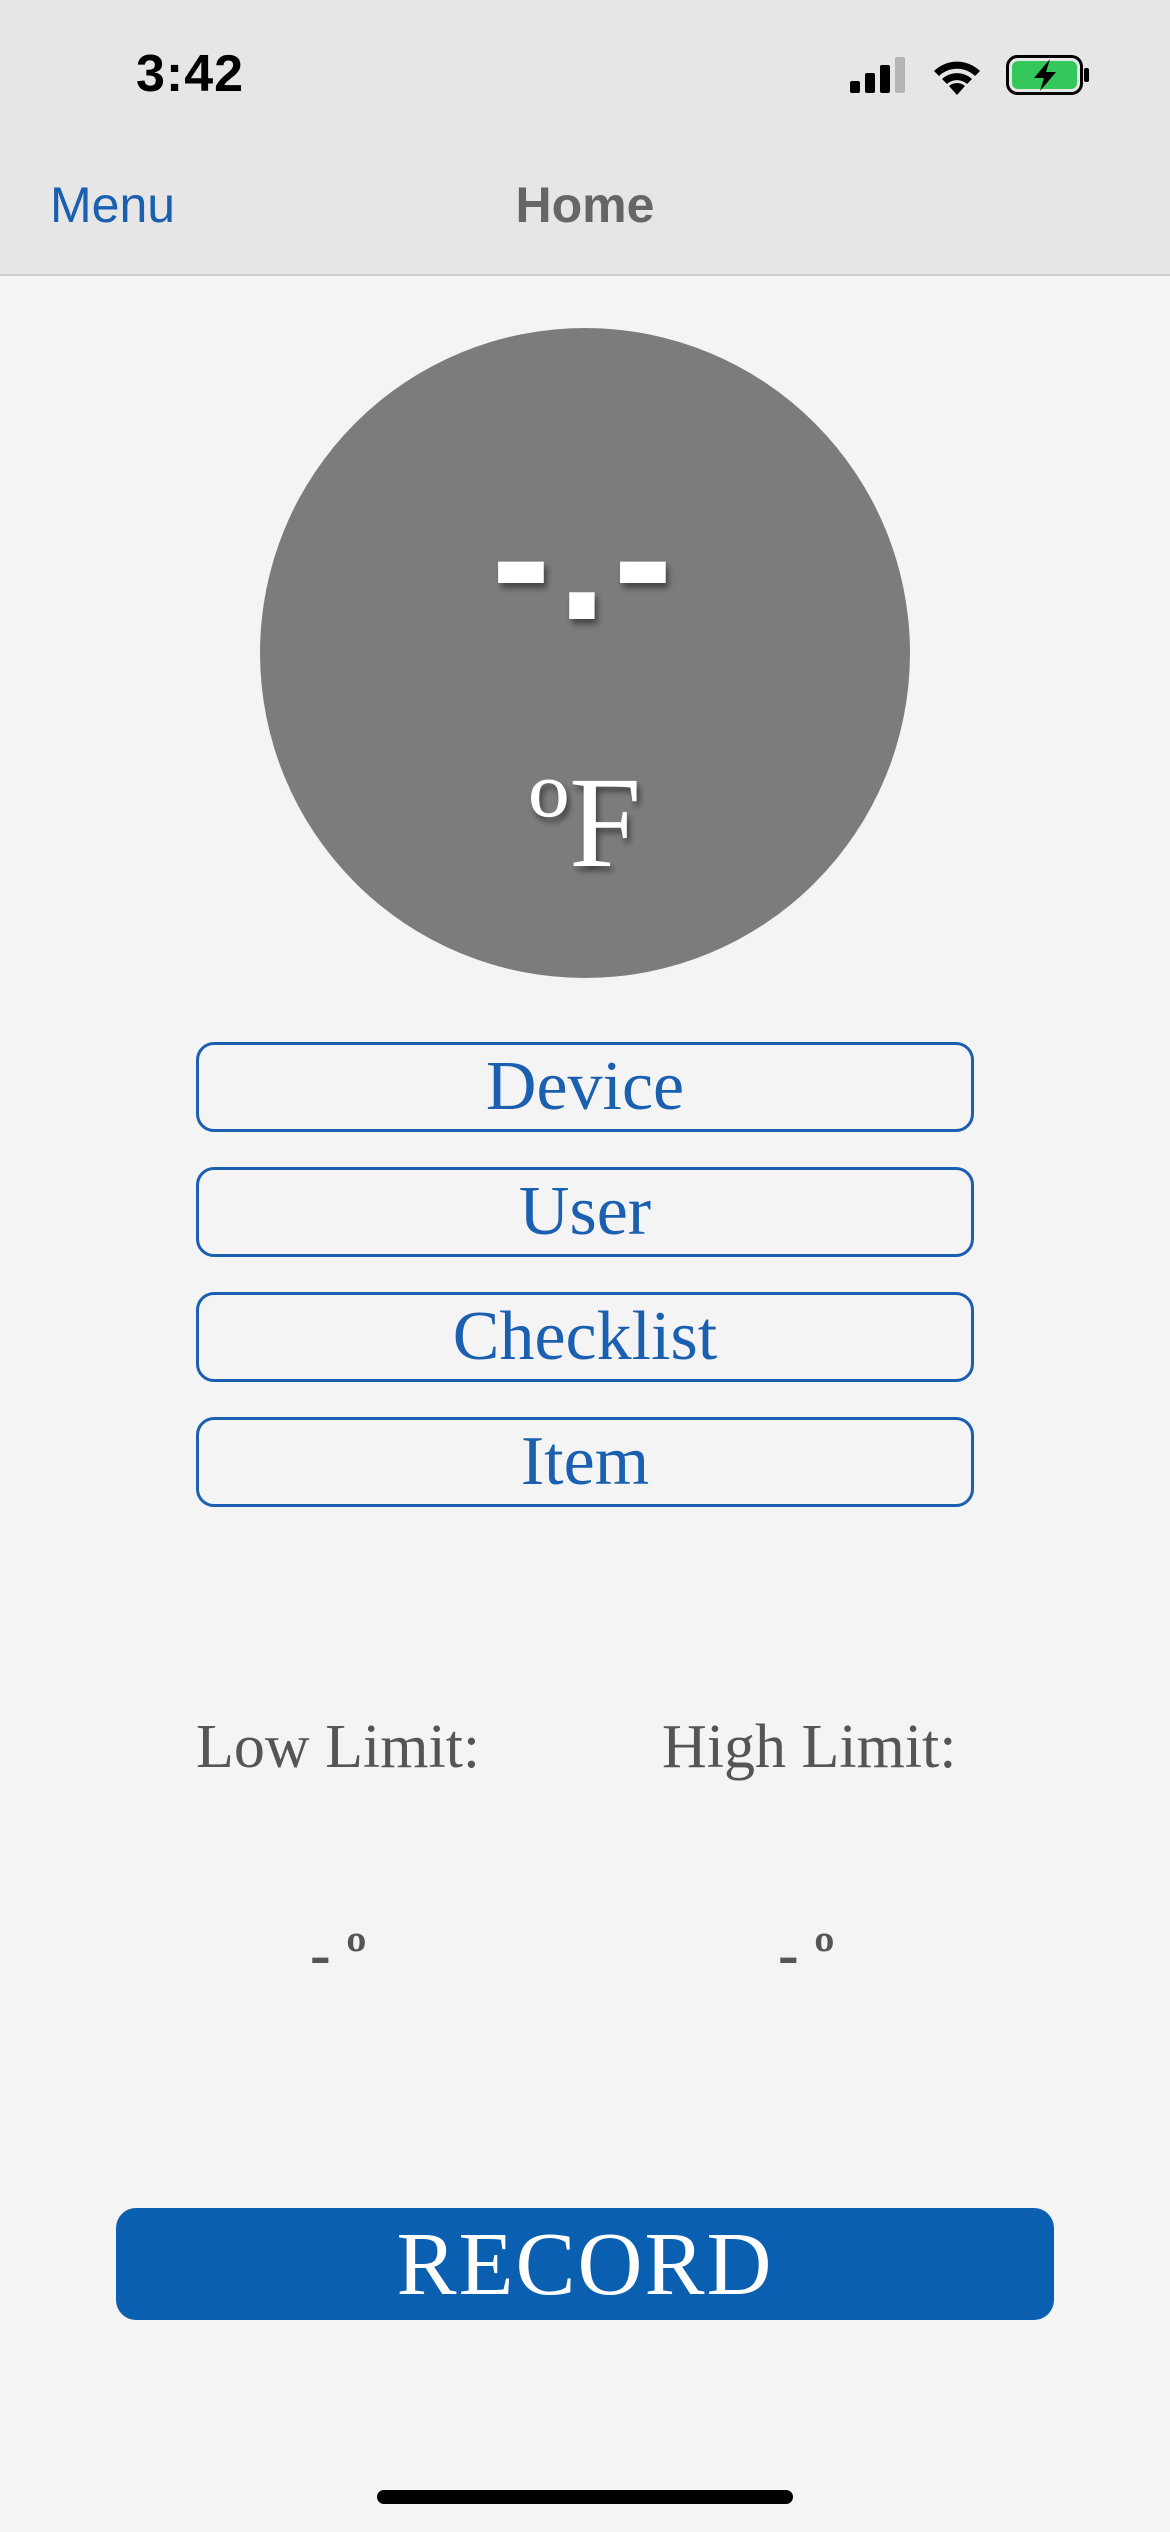 The width and height of the screenshot is (1170, 2532). What do you see at coordinates (585, 75) in the screenshot?
I see `status-bar: 3:42` at bounding box center [585, 75].